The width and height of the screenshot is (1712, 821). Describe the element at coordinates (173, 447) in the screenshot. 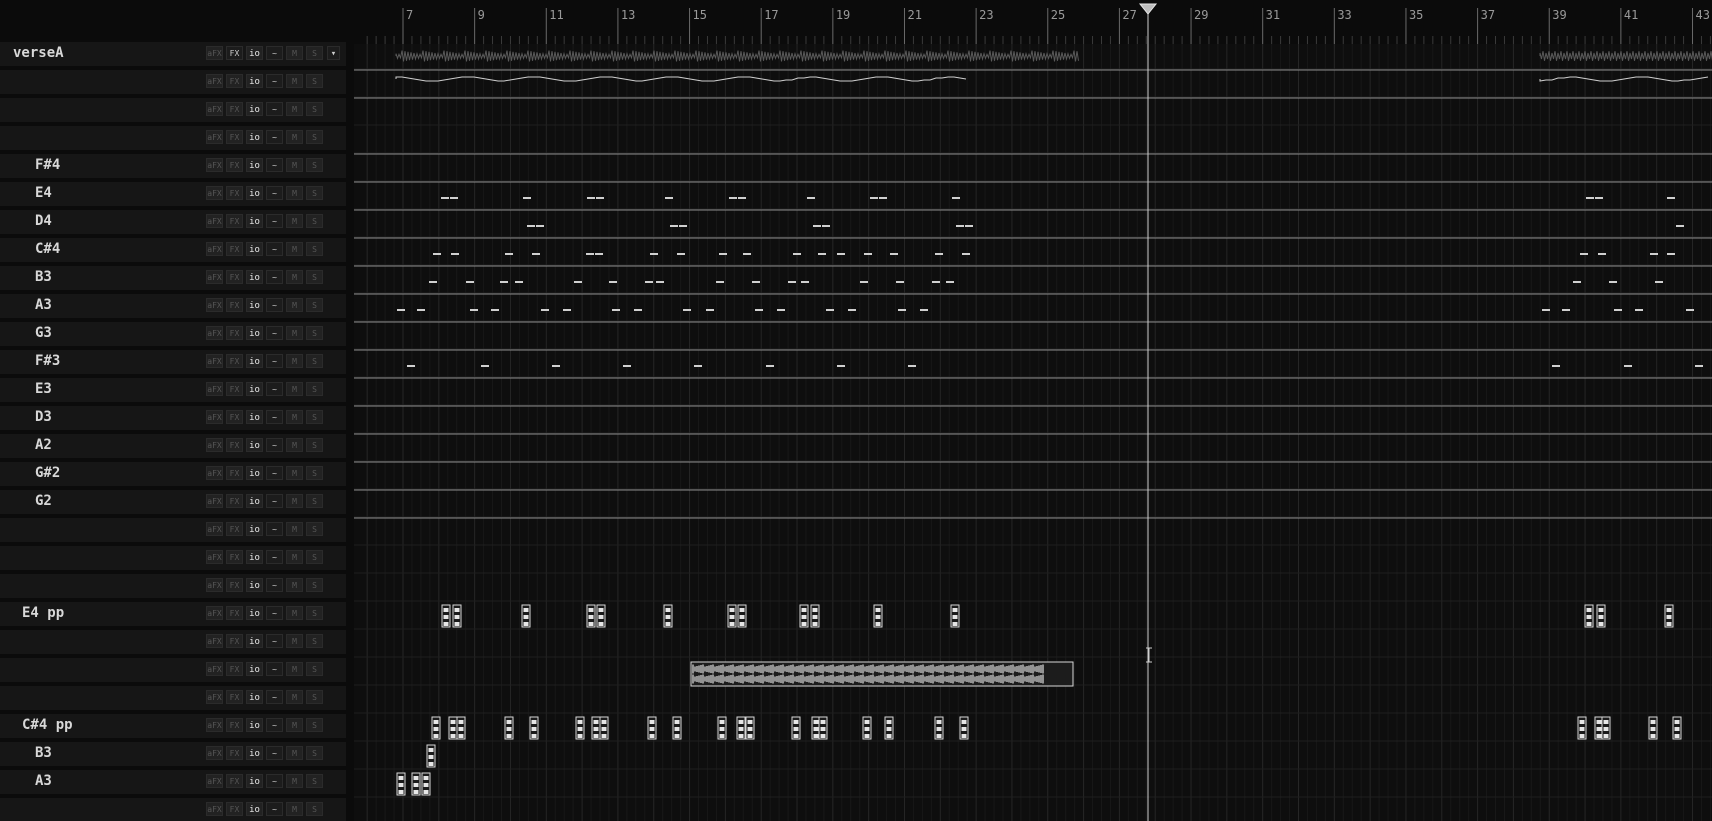

I see `track-header: A2 aFX FX io ~ M S` at that location.